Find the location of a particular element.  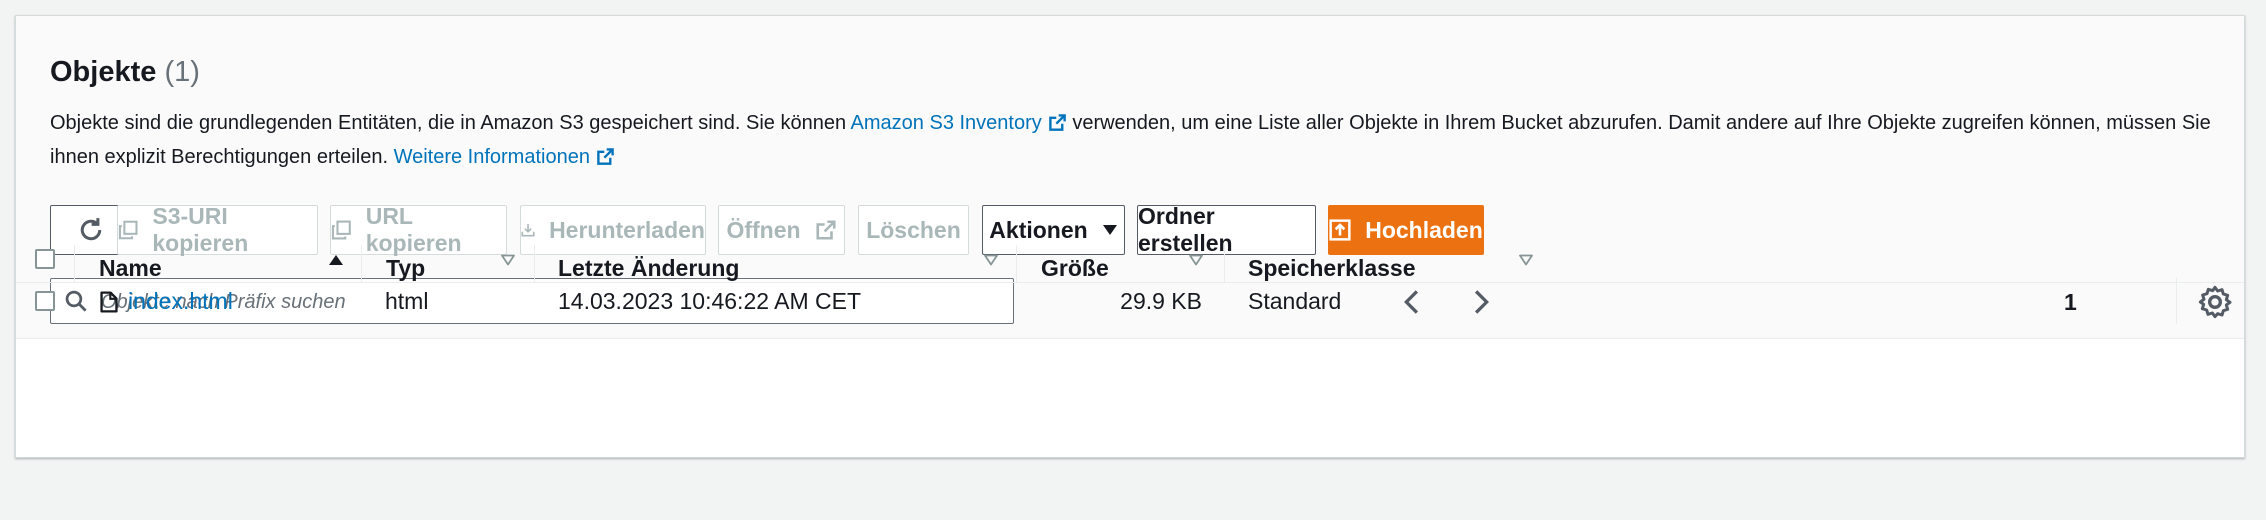

section-title: Objekte is located at coordinates (103, 72).